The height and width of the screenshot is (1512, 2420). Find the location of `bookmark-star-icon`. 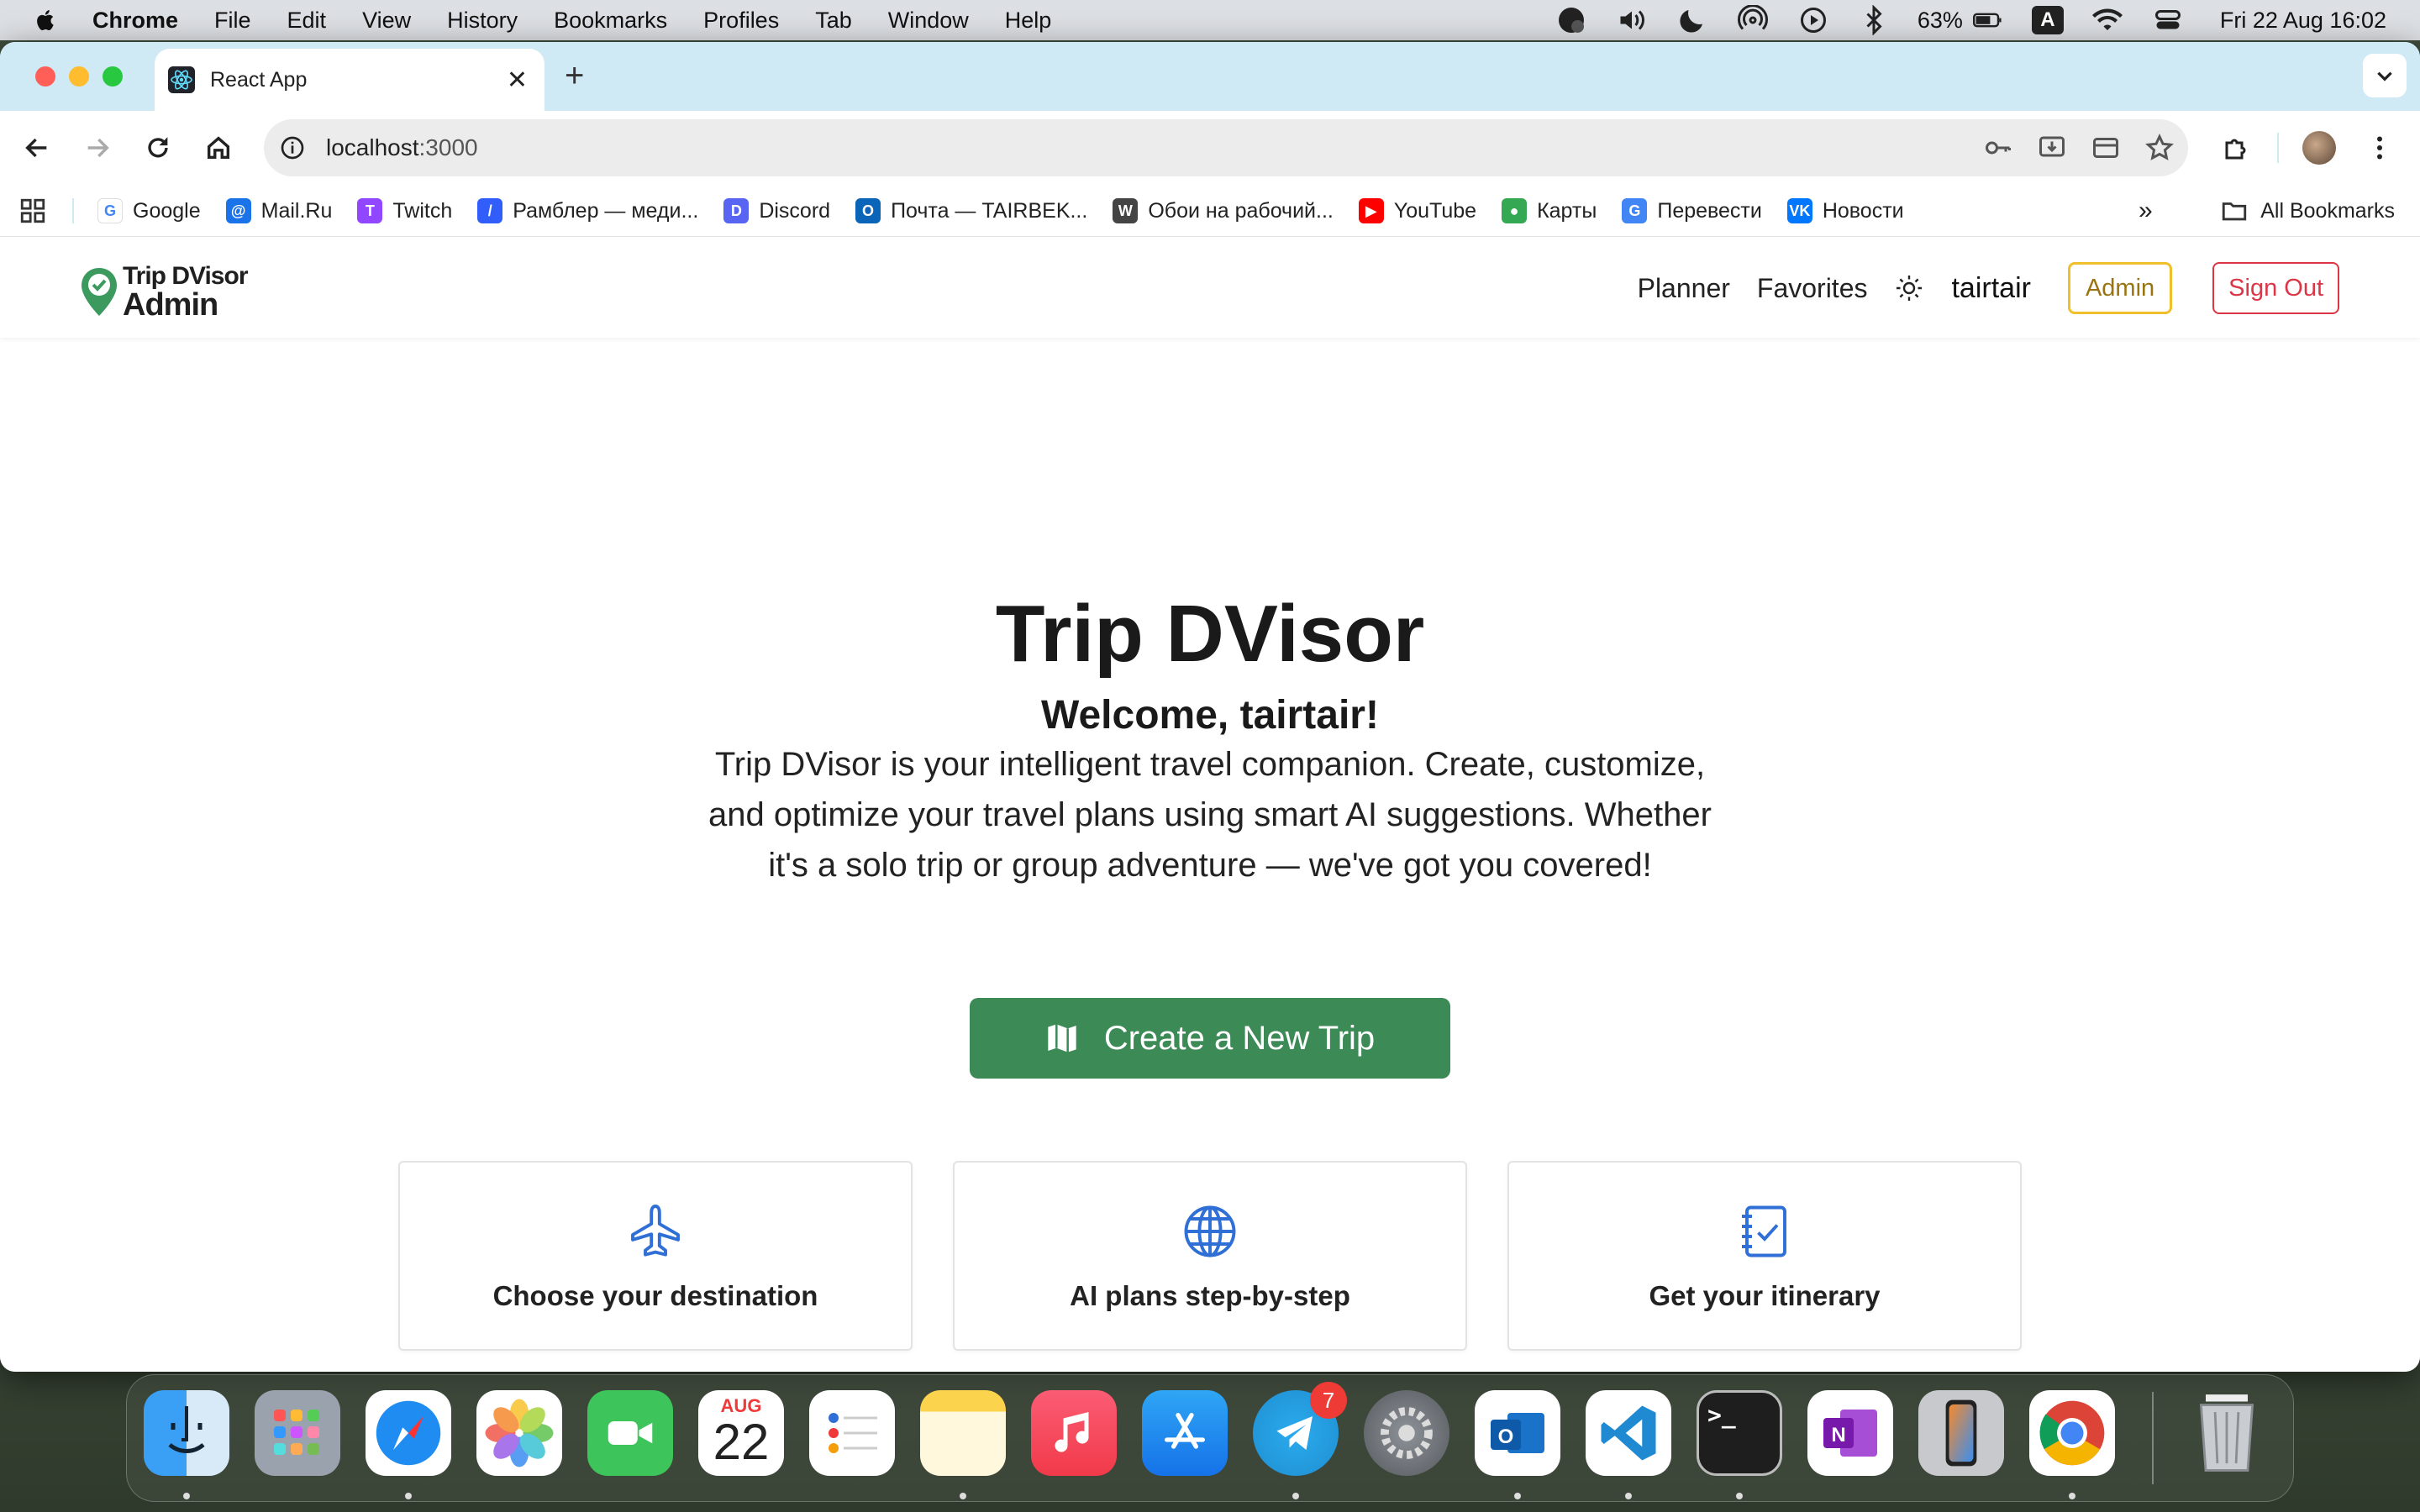

bookmark-star-icon is located at coordinates (2159, 148).